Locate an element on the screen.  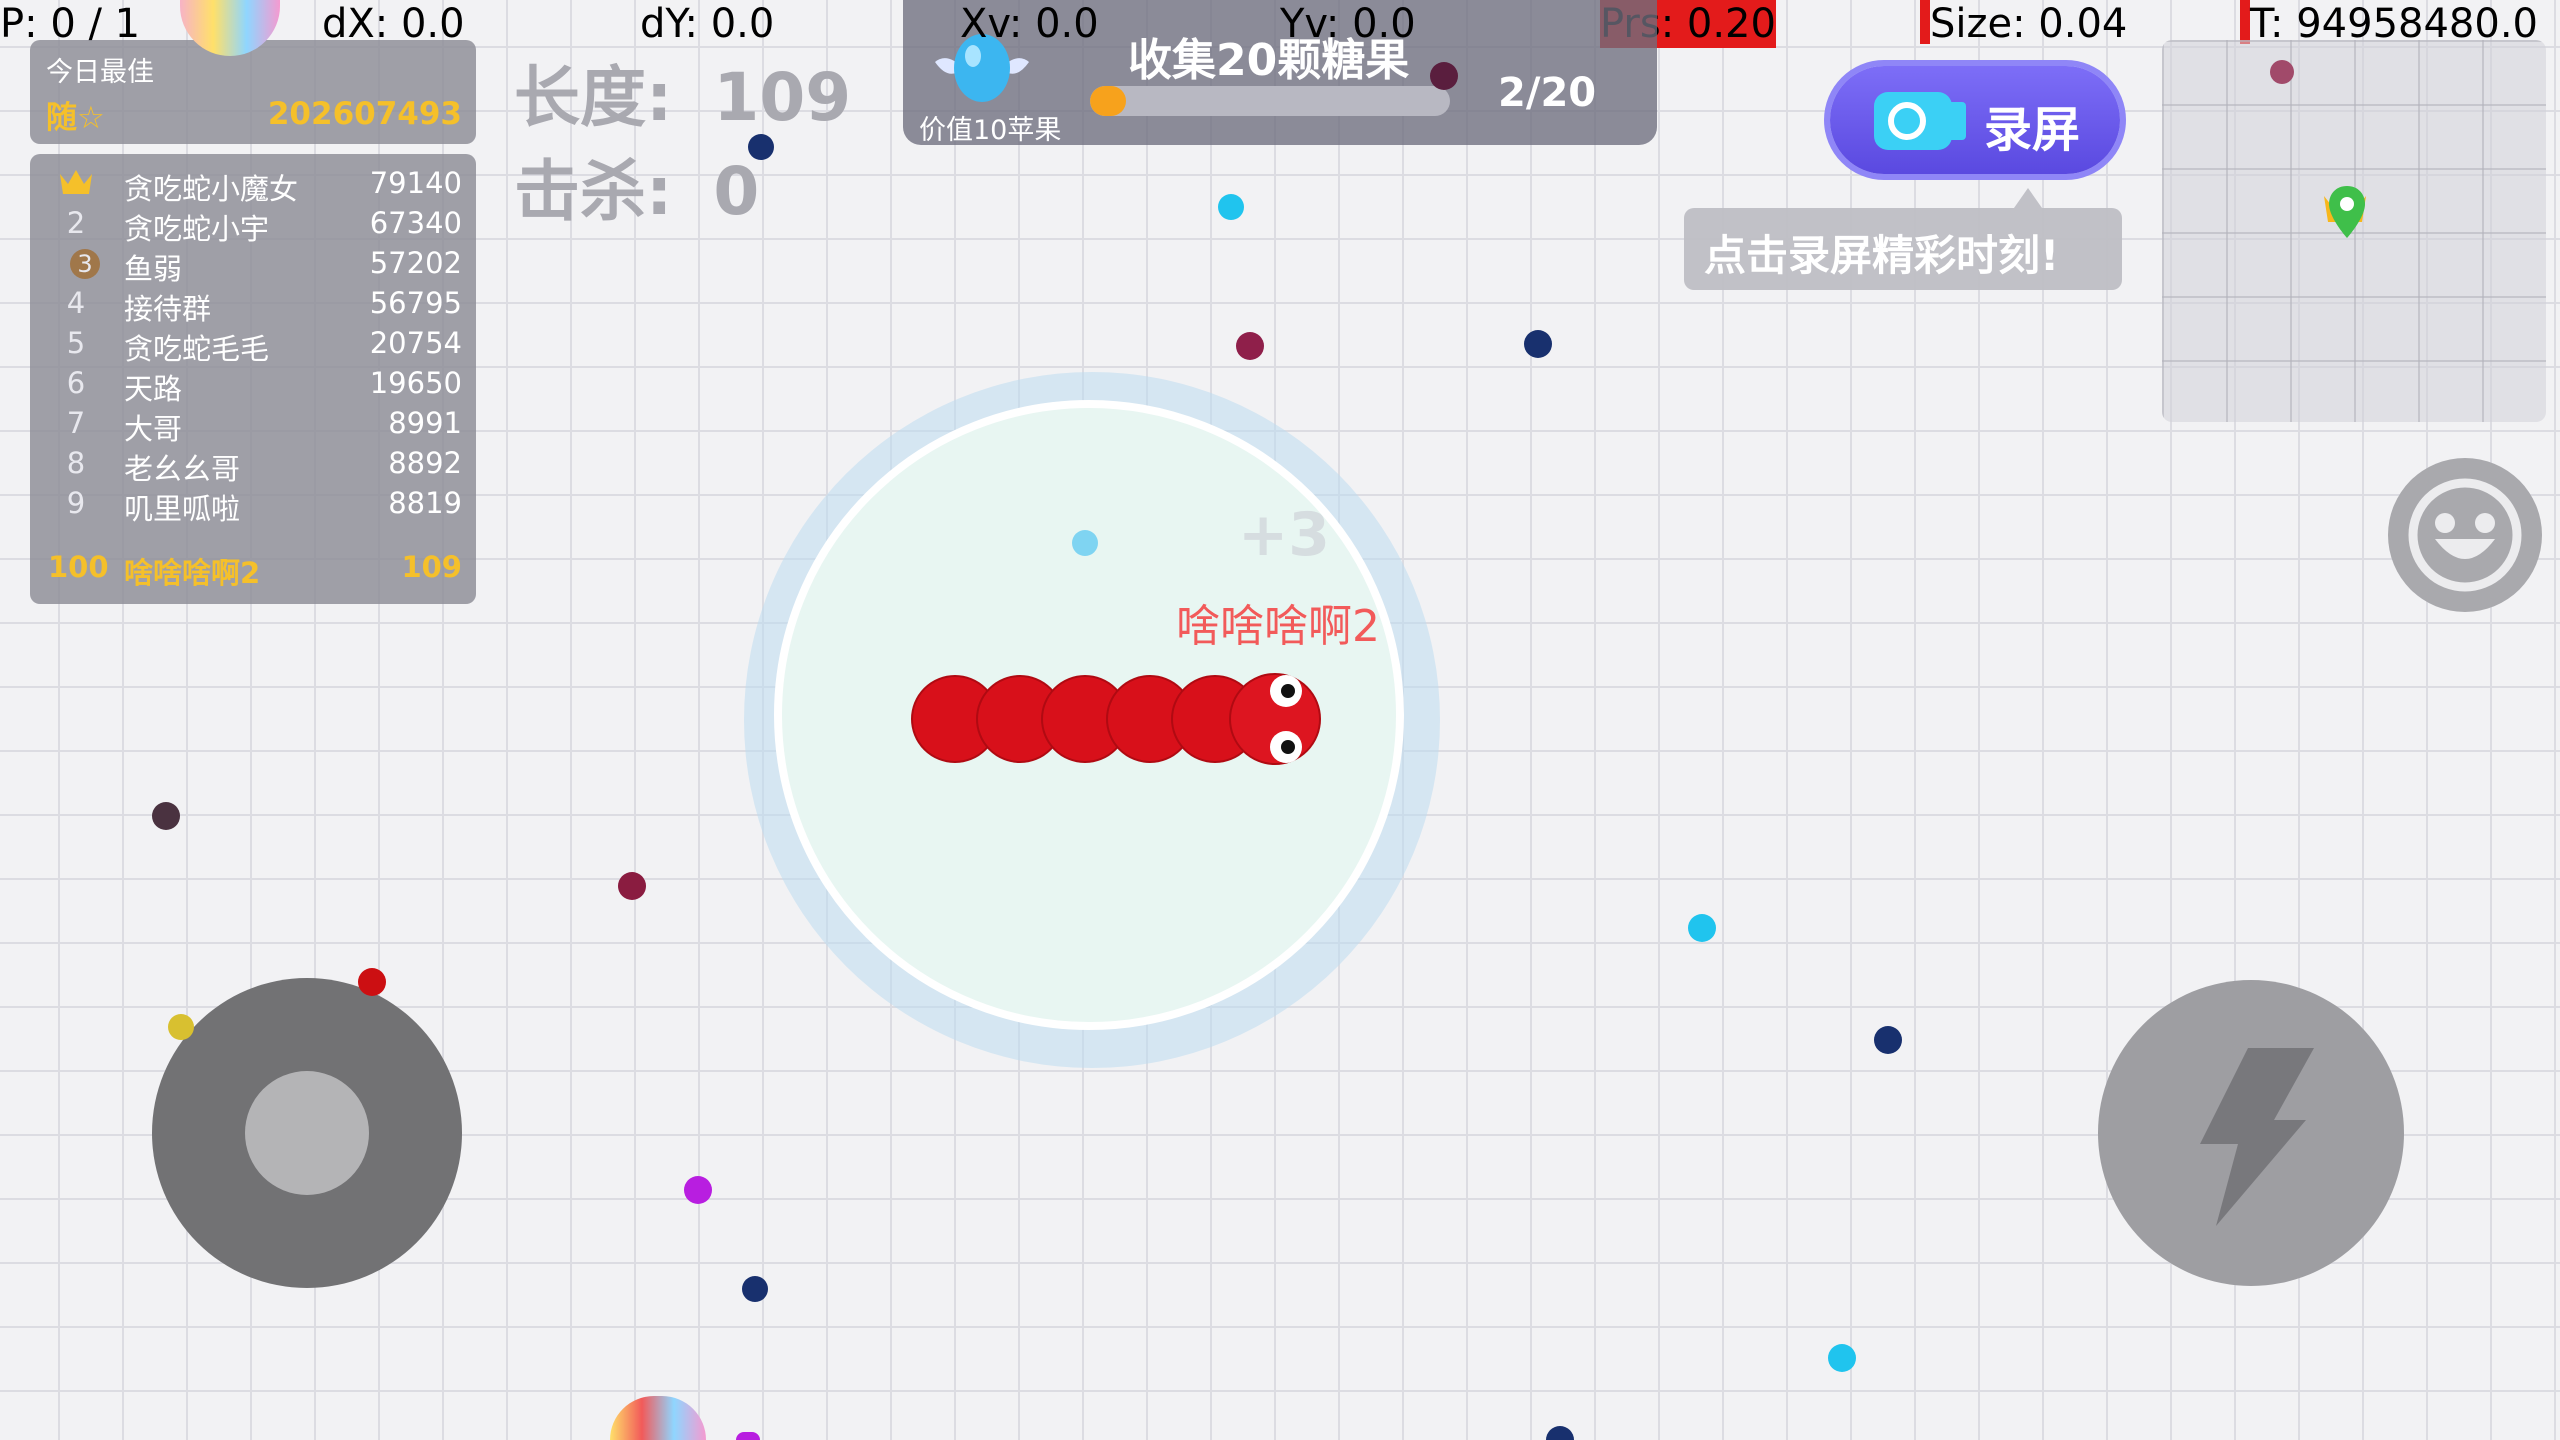
leaderboard-name: 老幺幺哥 is located at coordinates (182, 469).